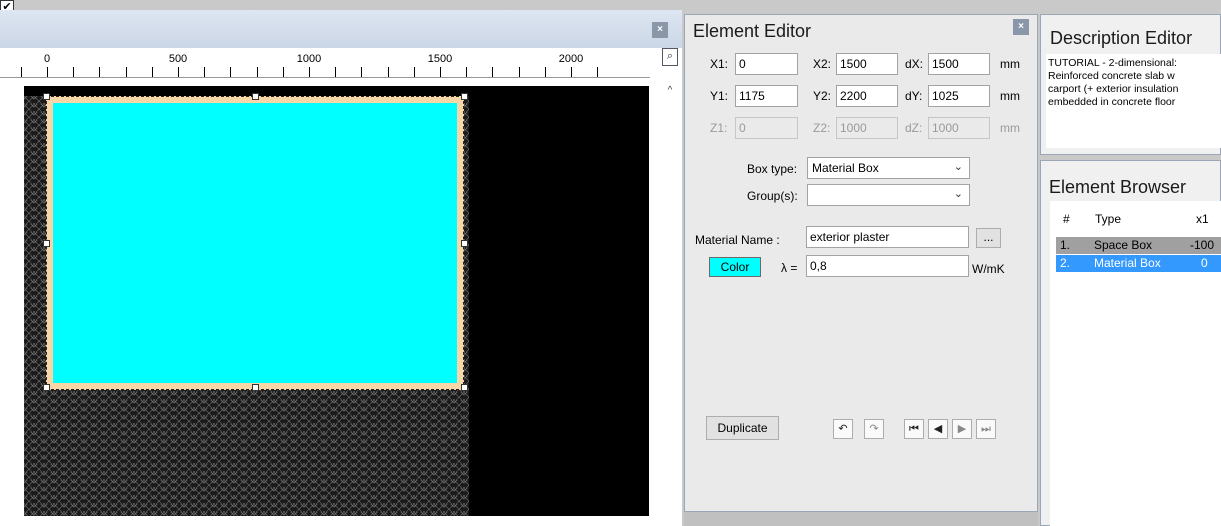 The width and height of the screenshot is (1221, 526). What do you see at coordinates (1112, 63) in the screenshot?
I see `description-line: TUTORIAL - 2-dimensional:` at bounding box center [1112, 63].